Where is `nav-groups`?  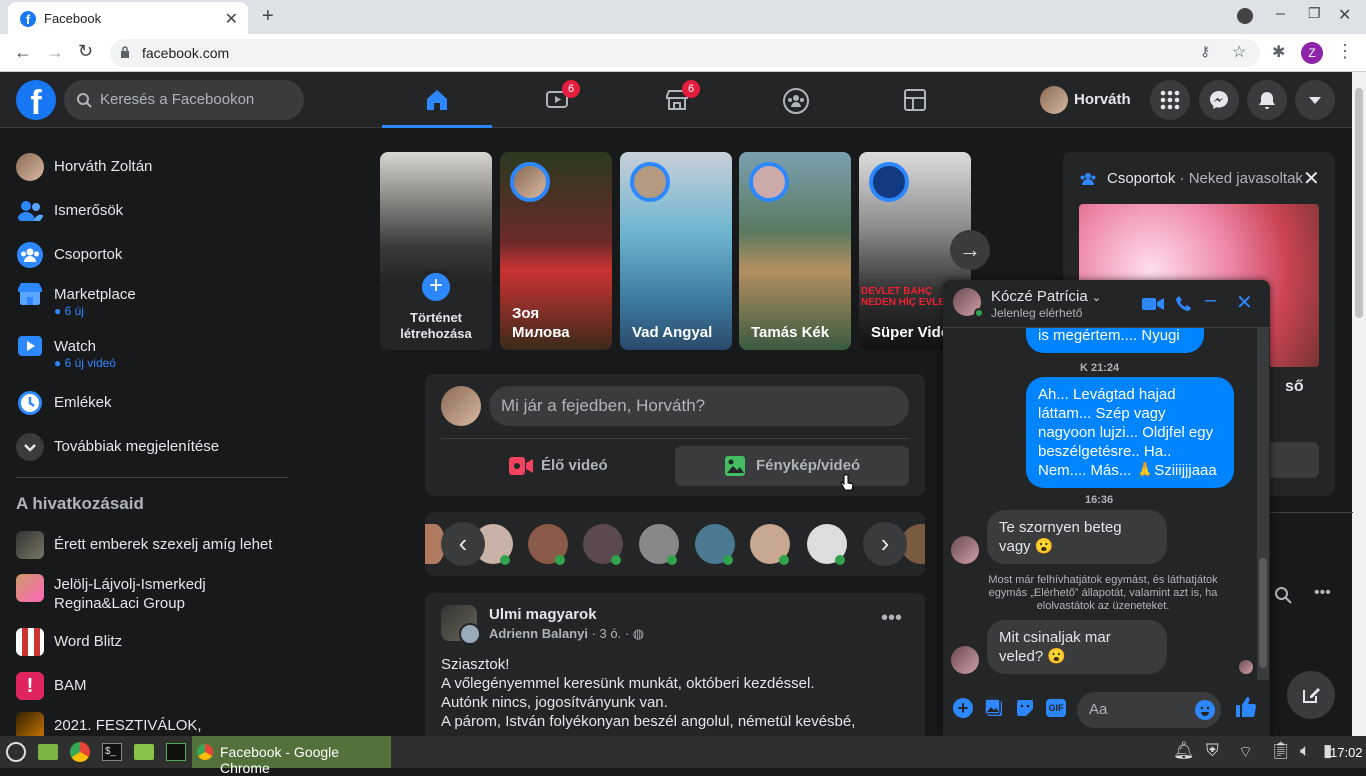 nav-groups is located at coordinates (795, 100).